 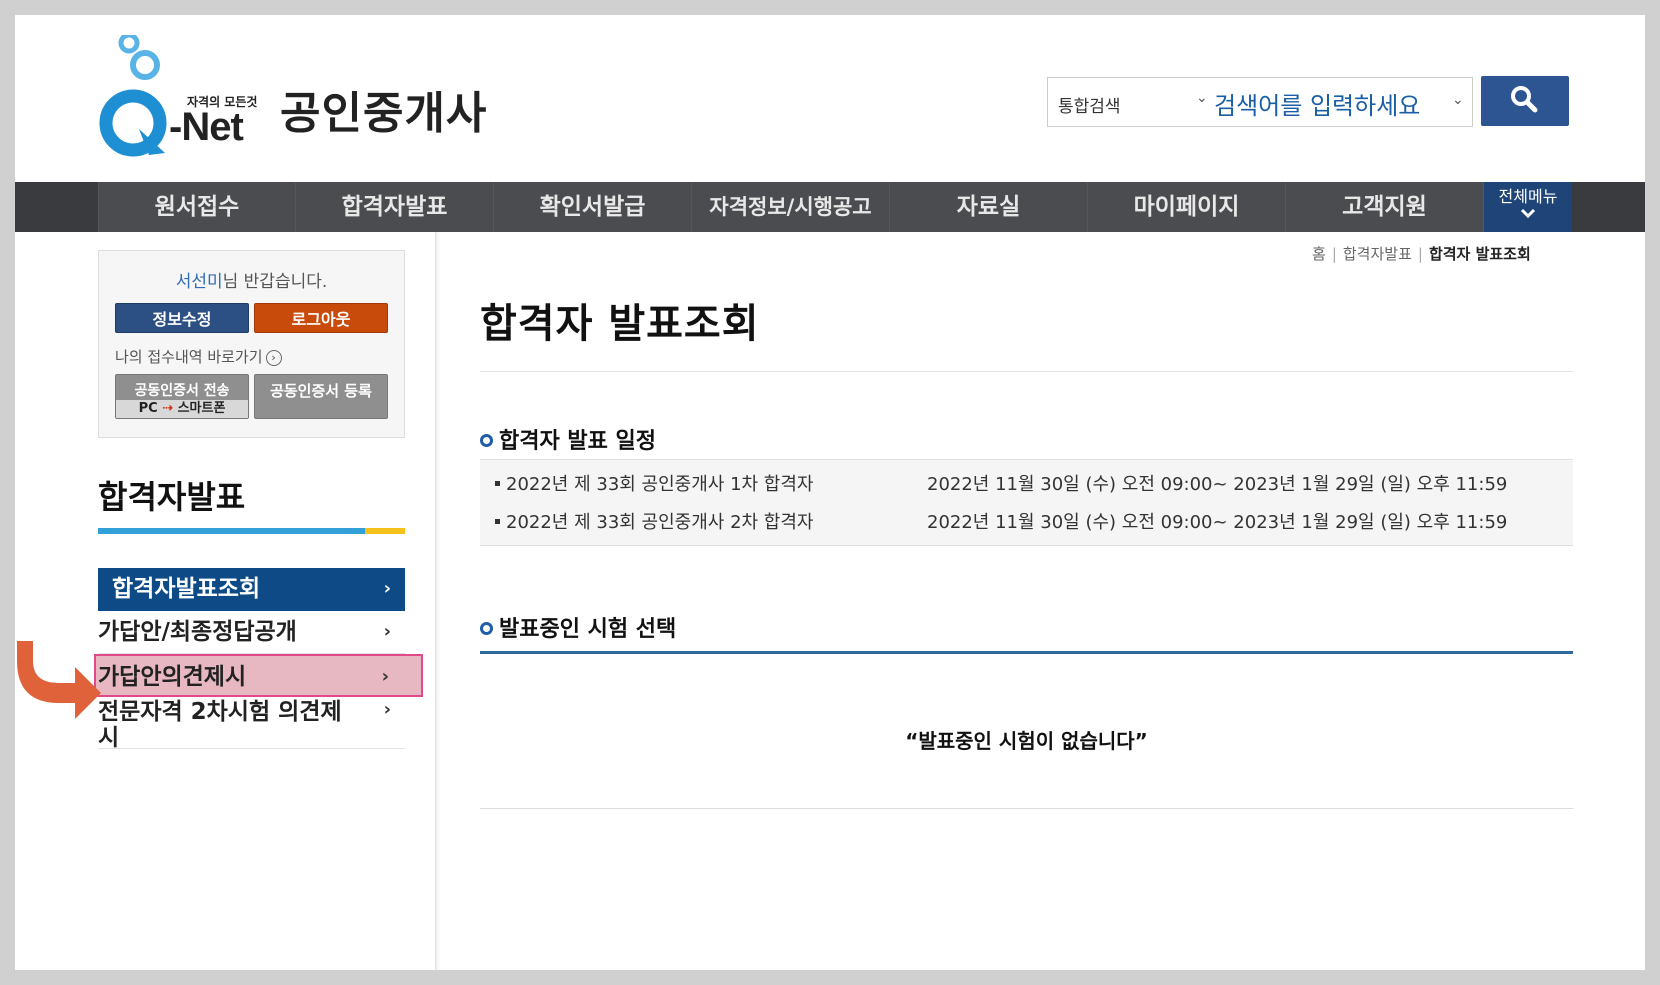 What do you see at coordinates (206, 127) in the screenshot?
I see `logo-net-text: -Net` at bounding box center [206, 127].